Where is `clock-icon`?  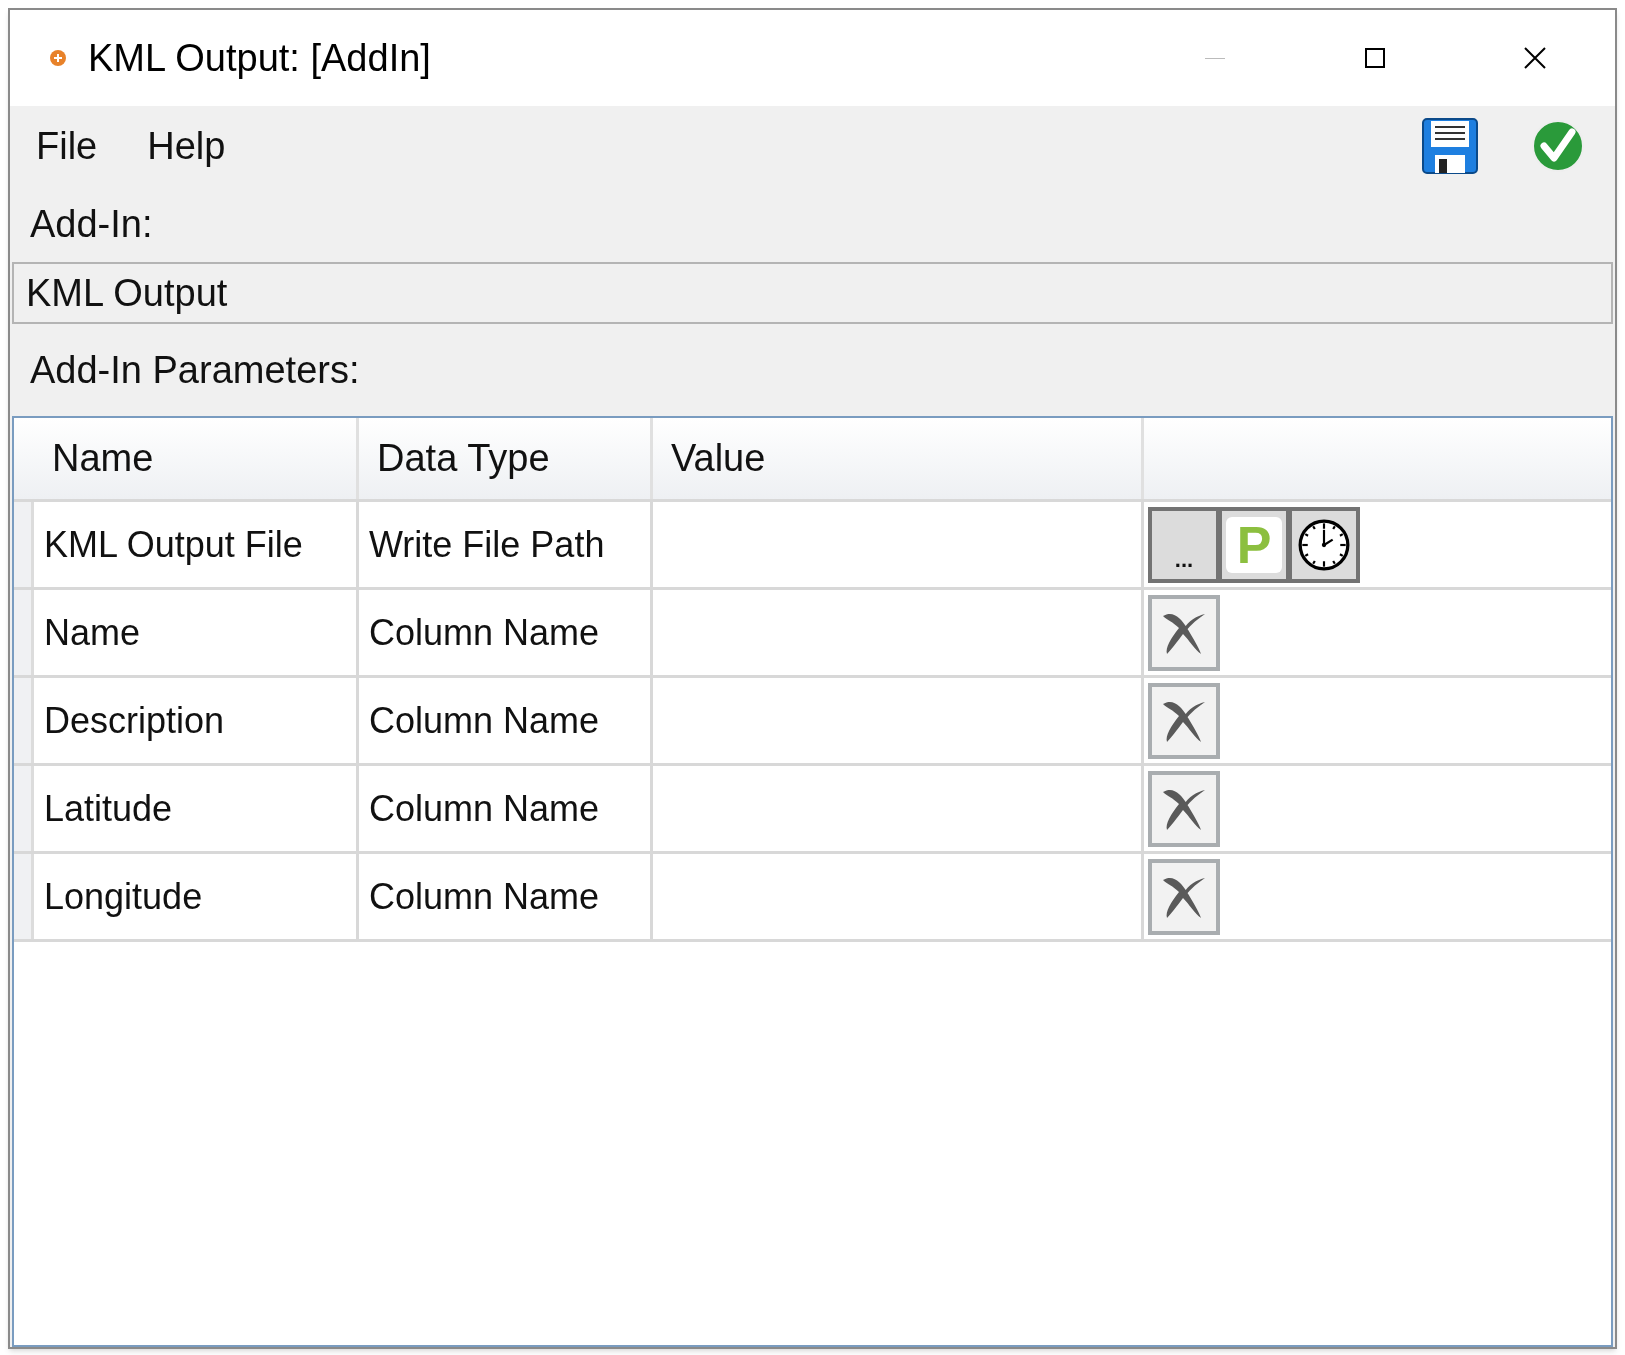
clock-icon is located at coordinates (1324, 544).